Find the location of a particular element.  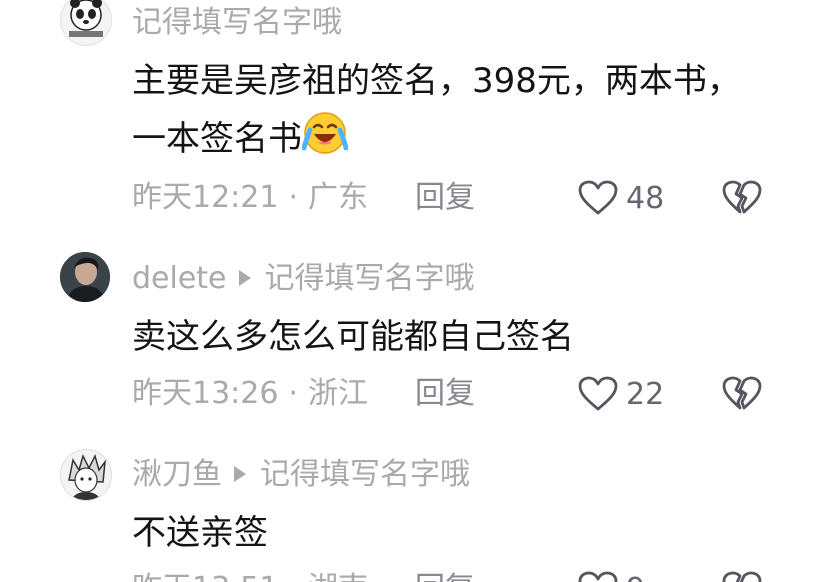

portrait-avatar-icon is located at coordinates (85, 277).